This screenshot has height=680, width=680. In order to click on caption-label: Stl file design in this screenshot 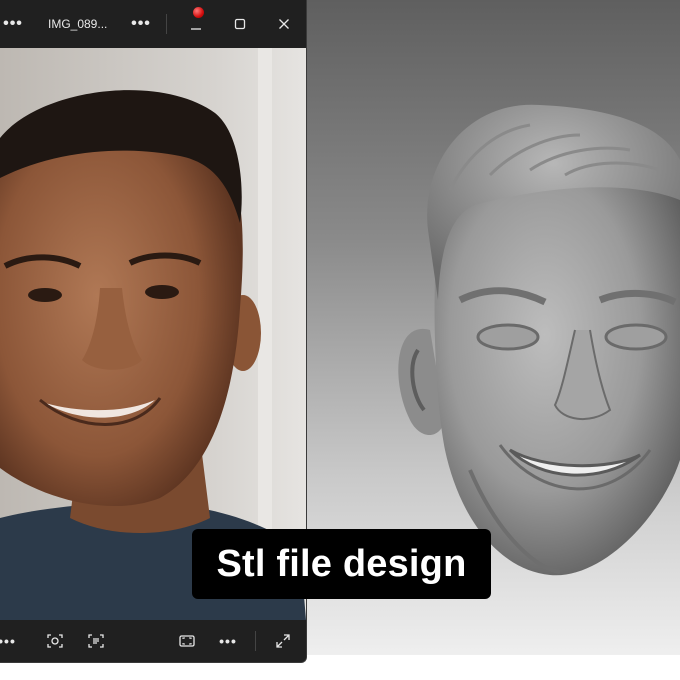, I will do `click(341, 564)`.